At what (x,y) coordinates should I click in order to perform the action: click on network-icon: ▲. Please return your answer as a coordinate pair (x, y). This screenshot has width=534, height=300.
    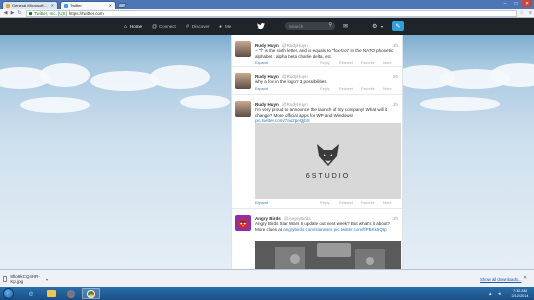
    Looking at the image, I should click on (490, 293).